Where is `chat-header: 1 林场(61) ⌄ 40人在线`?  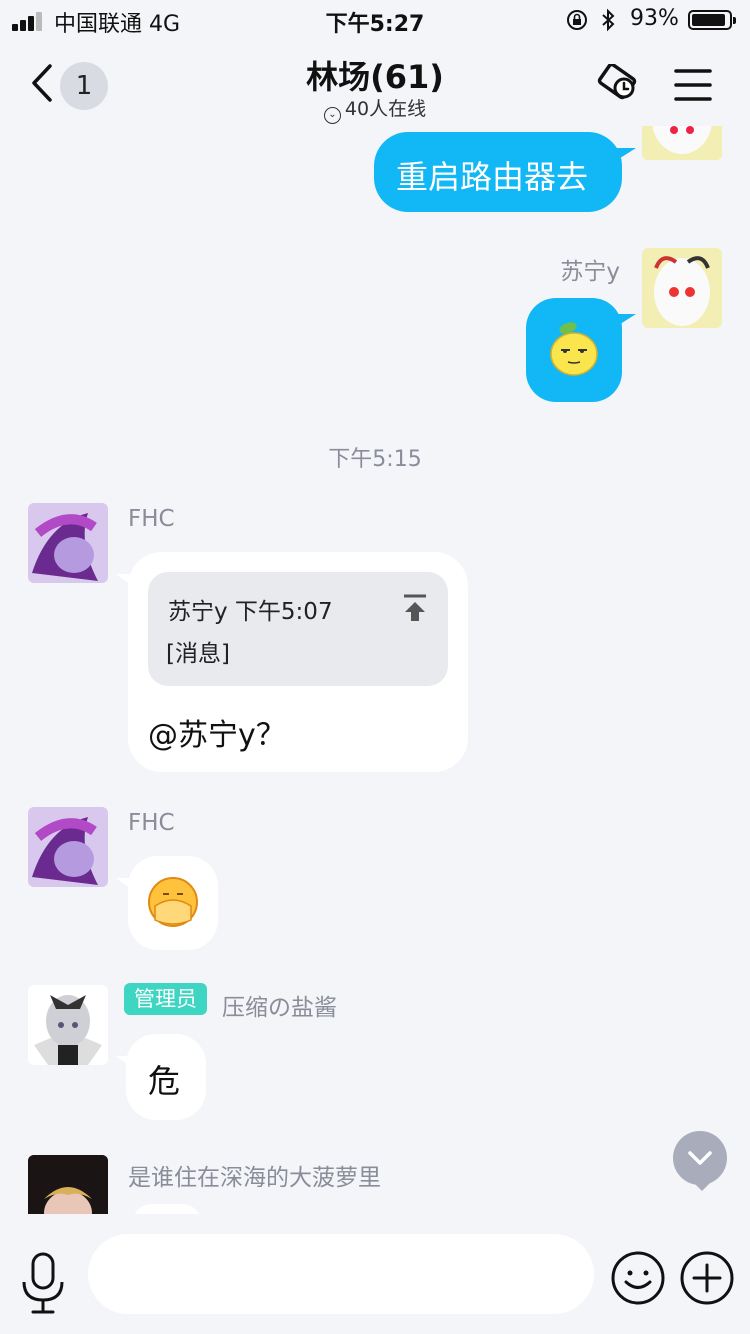 chat-header: 1 林场(61) ⌄ 40人在线 is located at coordinates (375, 83).